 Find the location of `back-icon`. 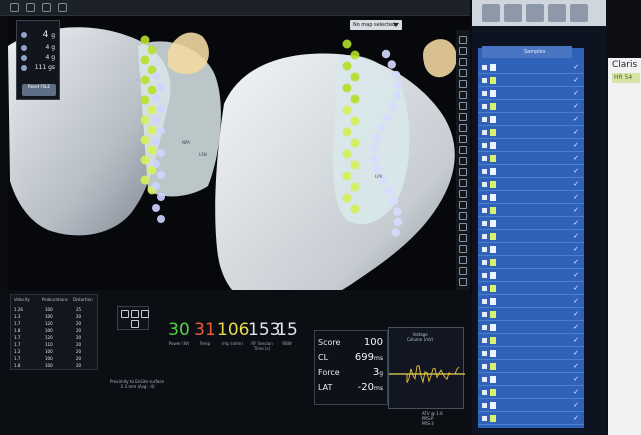

back-icon is located at coordinates (46, 7).